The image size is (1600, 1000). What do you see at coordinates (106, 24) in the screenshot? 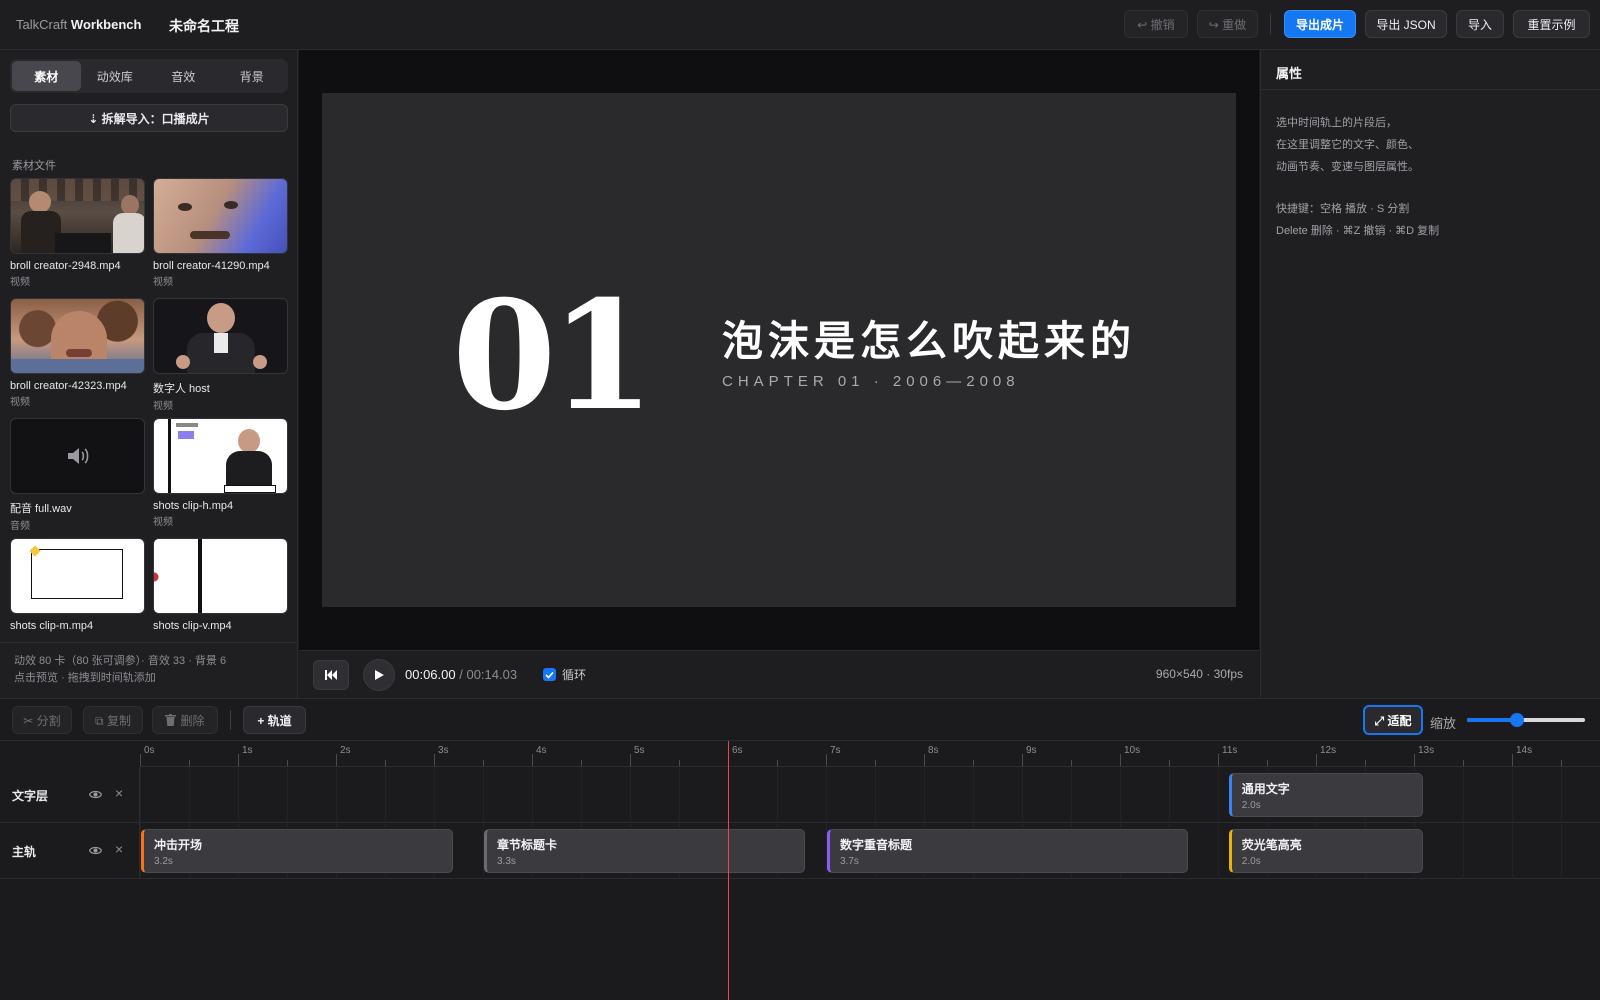
I see `brand-product: Workbench` at bounding box center [106, 24].